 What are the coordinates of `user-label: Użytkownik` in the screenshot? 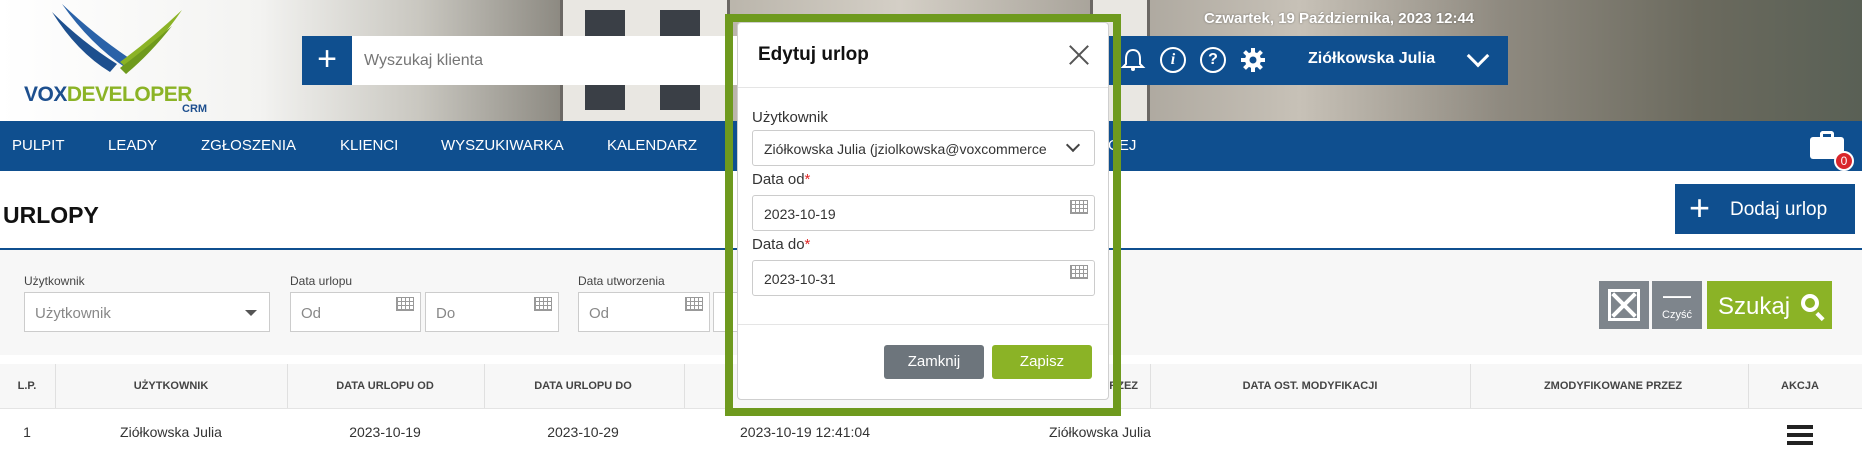 It's located at (790, 117).